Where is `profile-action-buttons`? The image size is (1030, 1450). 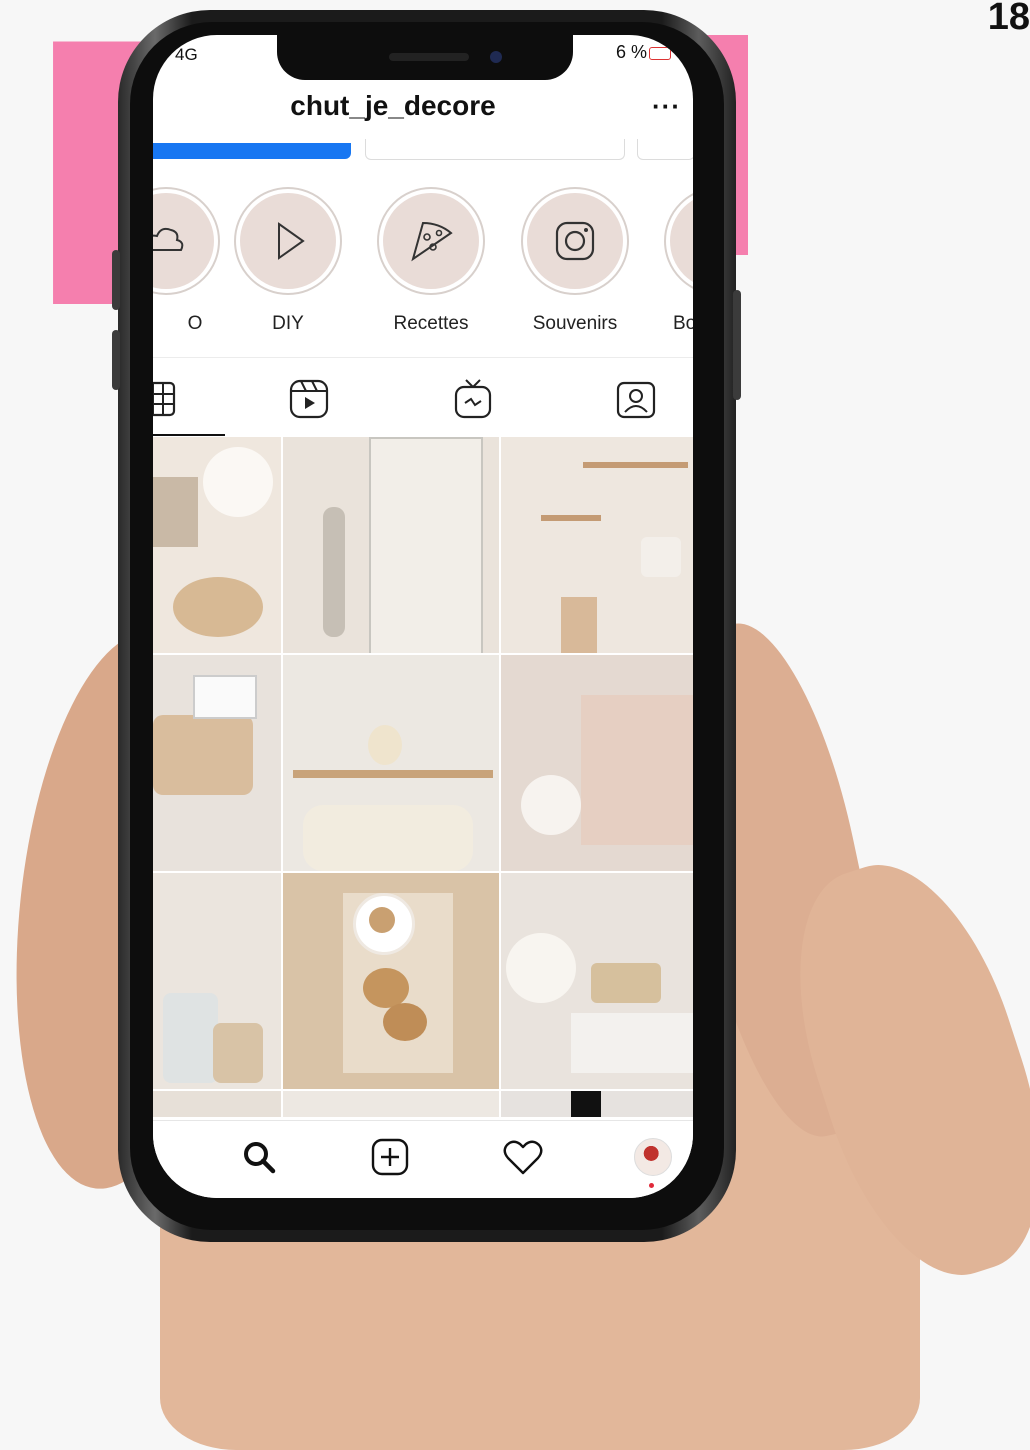 profile-action-buttons is located at coordinates (423, 149).